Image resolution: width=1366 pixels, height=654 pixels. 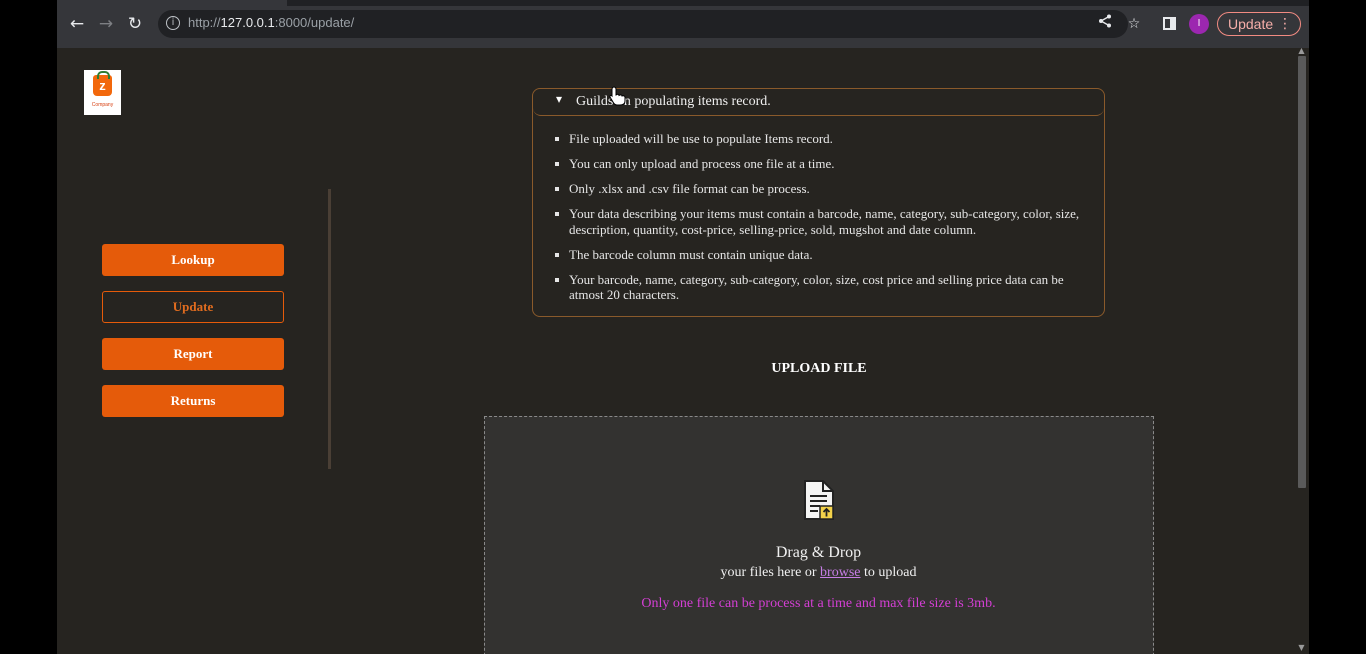 I want to click on url-path: :8000/update/, so click(x=314, y=22).